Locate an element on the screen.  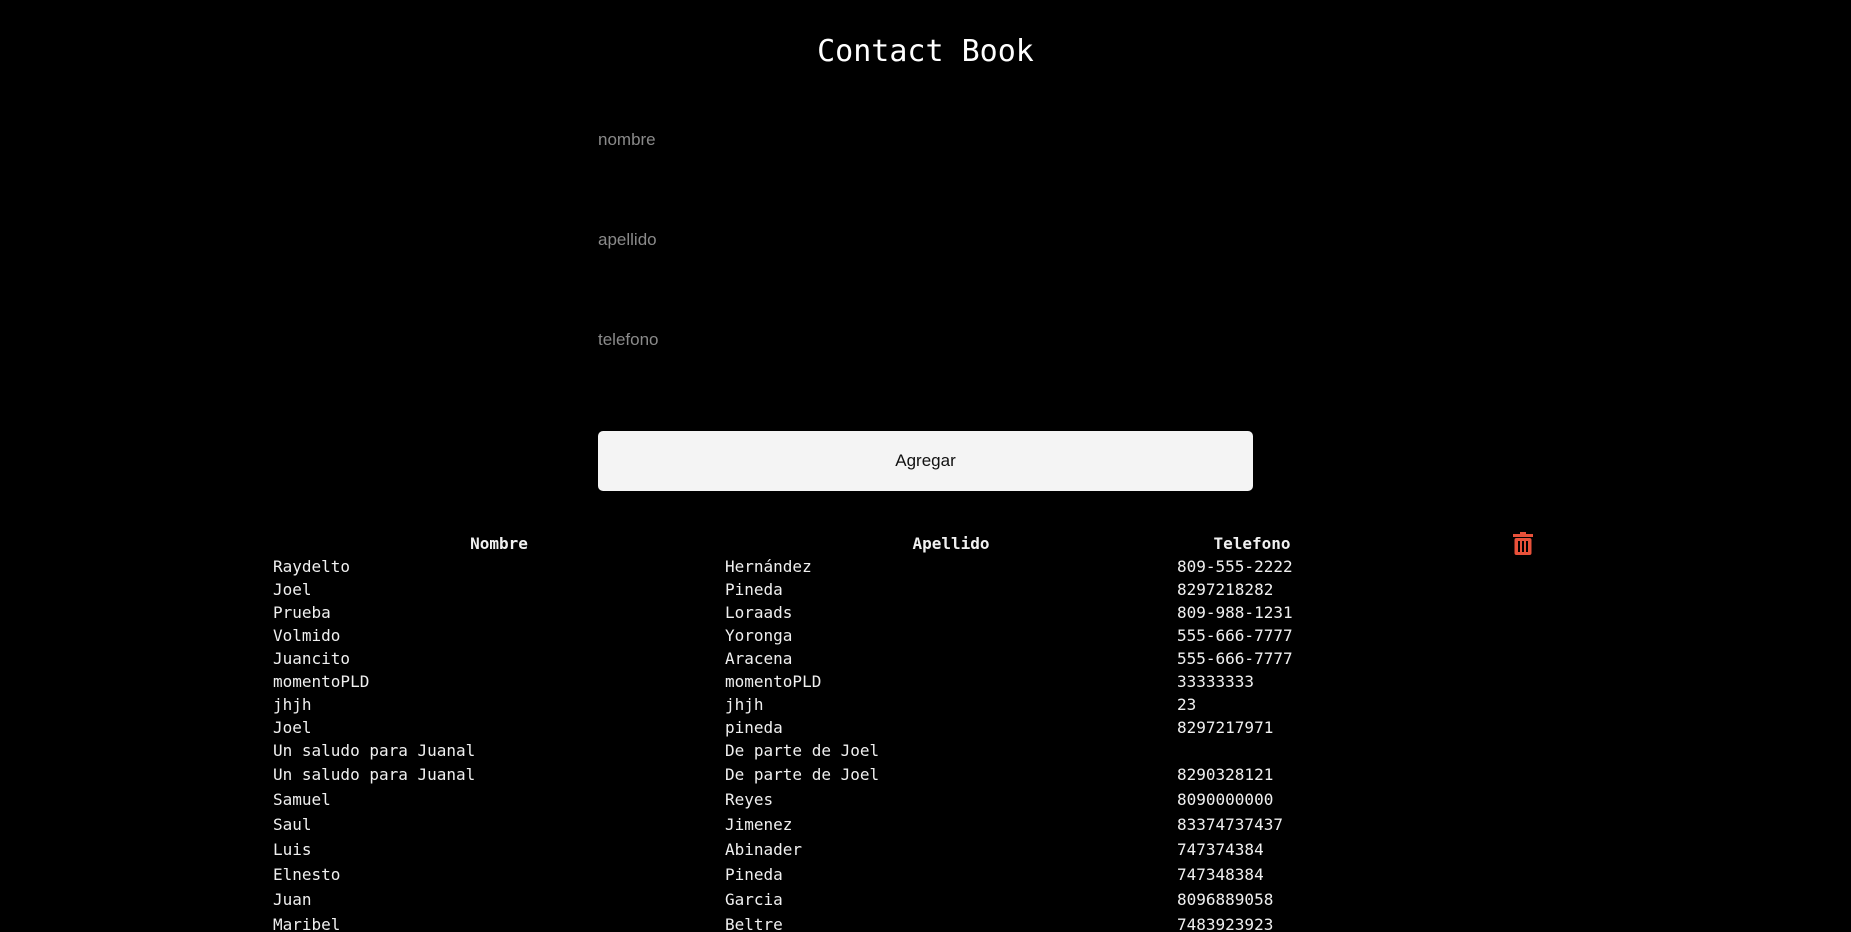
trash-icon is located at coordinates (1522, 543).